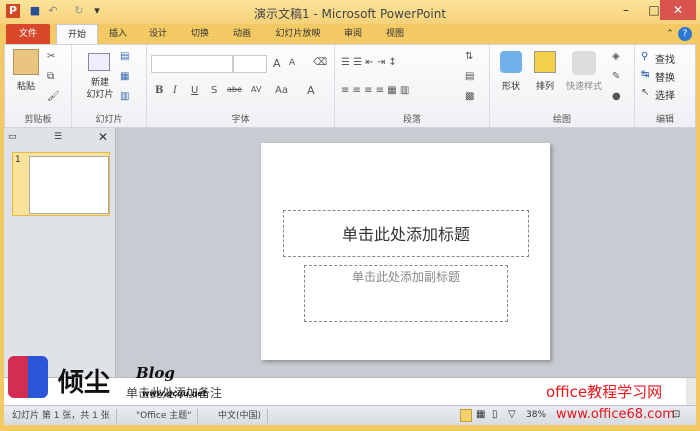 The image size is (700, 431). Describe the element at coordinates (691, 392) in the screenshot. I see `notes-scrollbar` at that location.